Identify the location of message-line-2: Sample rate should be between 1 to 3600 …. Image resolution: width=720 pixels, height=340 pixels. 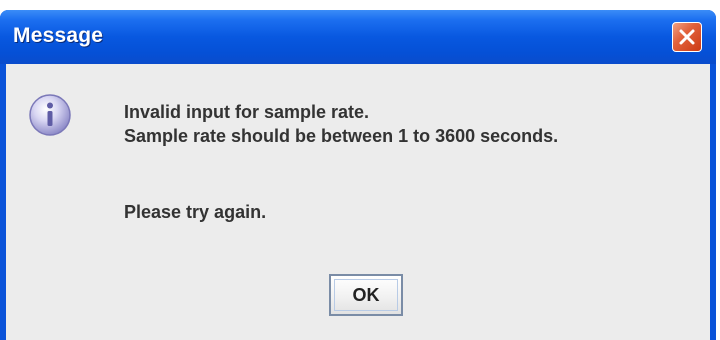
(341, 136).